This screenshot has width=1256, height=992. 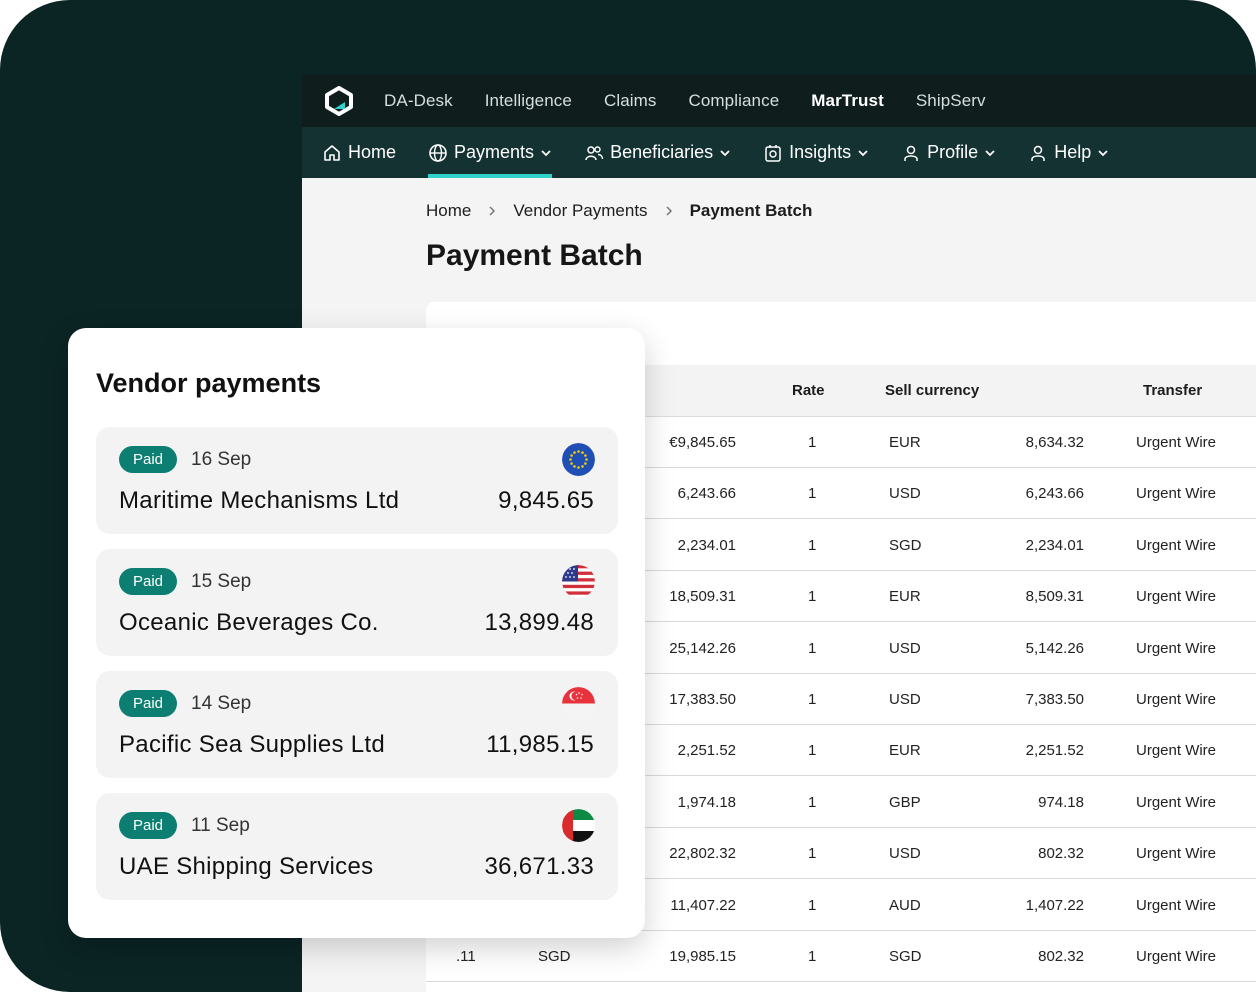 What do you see at coordinates (702, 854) in the screenshot?
I see `cell-amount: 22,802.32` at bounding box center [702, 854].